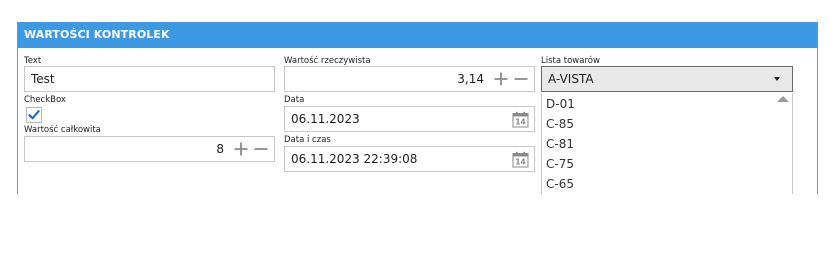 The height and width of the screenshot is (258, 836). Describe the element at coordinates (470, 79) in the screenshot. I see `real-value-value: 3,14` at that location.